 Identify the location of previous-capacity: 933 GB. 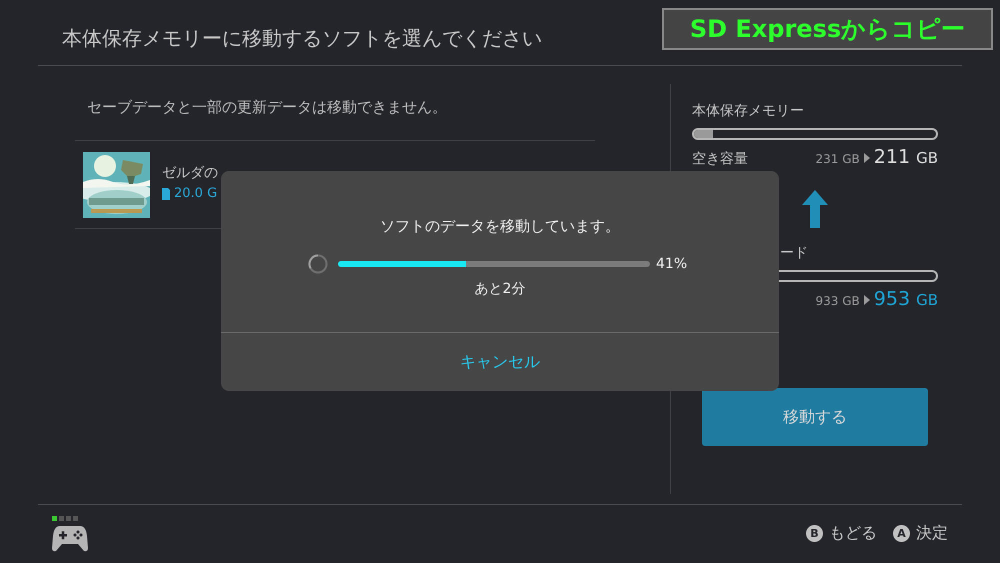
(838, 301).